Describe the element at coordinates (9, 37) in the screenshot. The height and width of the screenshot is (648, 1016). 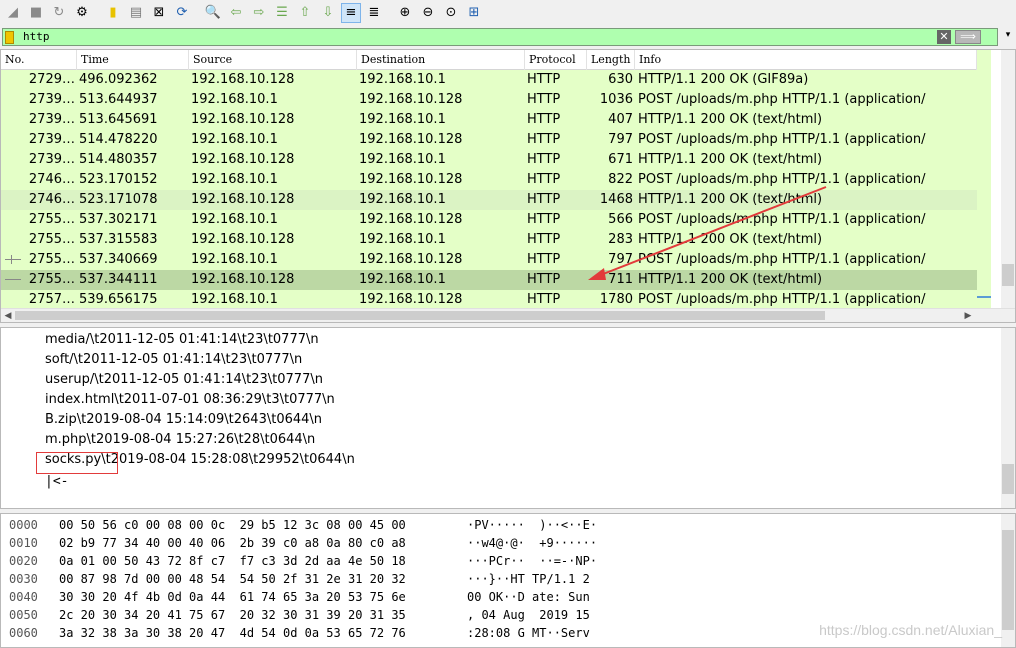
I see `bookmark-icon` at that location.